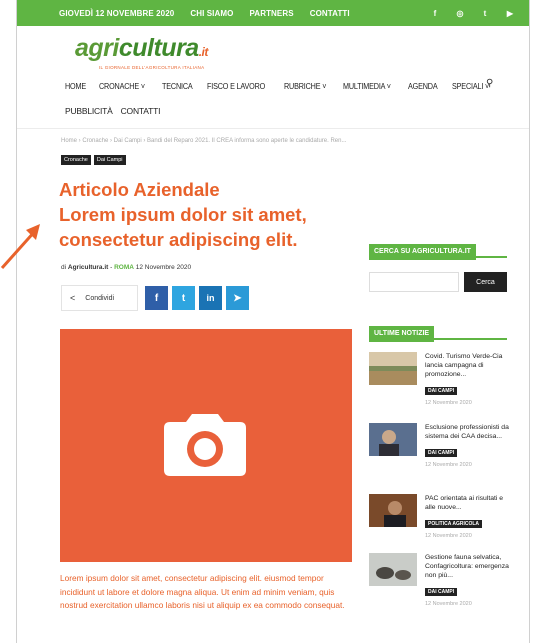 The image size is (537, 643). Describe the element at coordinates (89, 111) in the screenshot. I see `nav-pubblicita: PUBBLICITÀ` at that location.